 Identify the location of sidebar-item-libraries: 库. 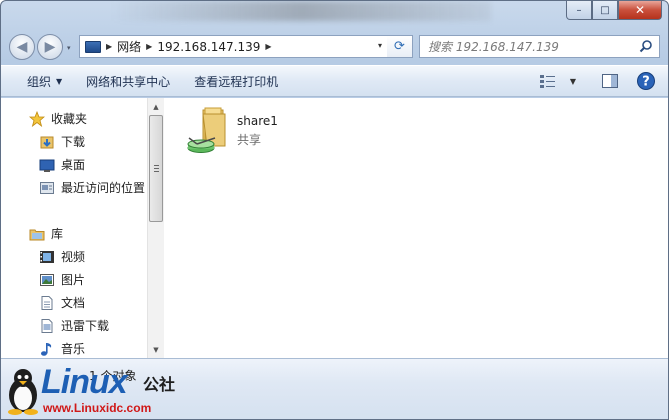
(46, 233).